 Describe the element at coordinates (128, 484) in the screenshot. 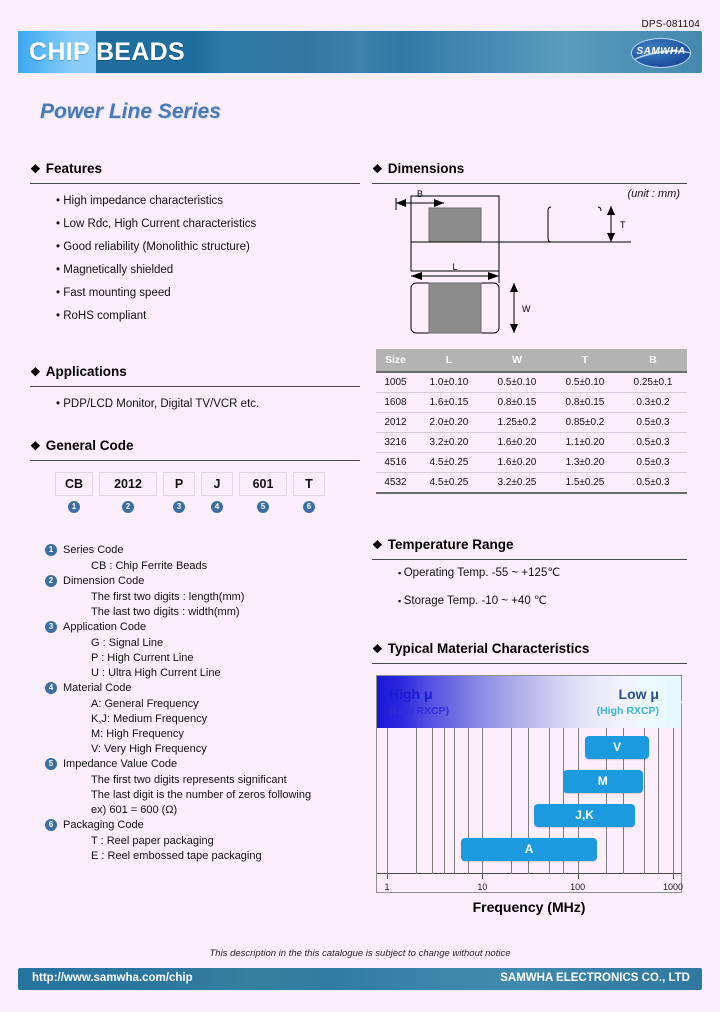

I see `code-box-value: 2012` at that location.